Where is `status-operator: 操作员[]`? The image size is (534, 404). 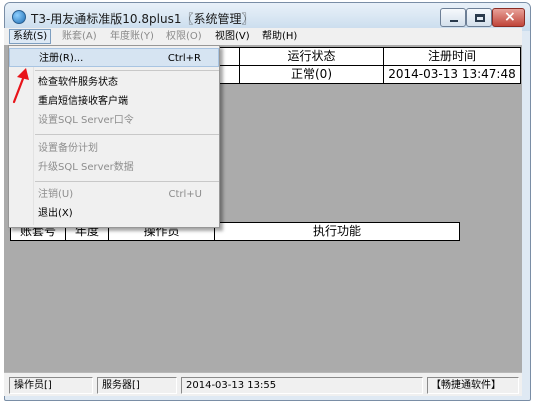 status-operator: 操作员[] is located at coordinates (51, 385).